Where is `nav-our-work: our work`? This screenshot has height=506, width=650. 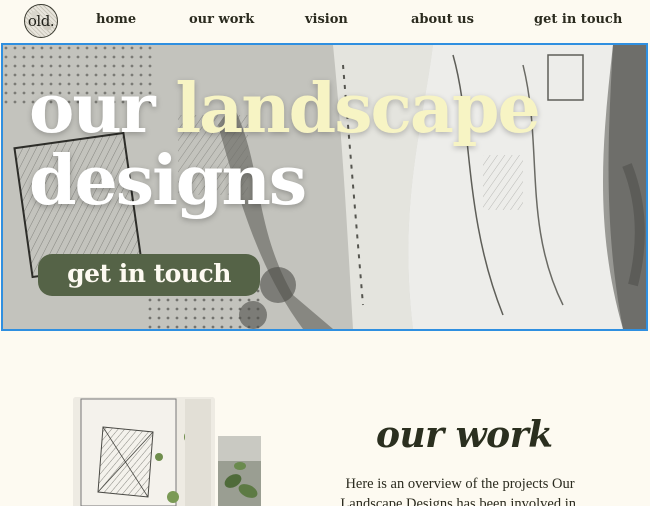 nav-our-work: our work is located at coordinates (221, 19).